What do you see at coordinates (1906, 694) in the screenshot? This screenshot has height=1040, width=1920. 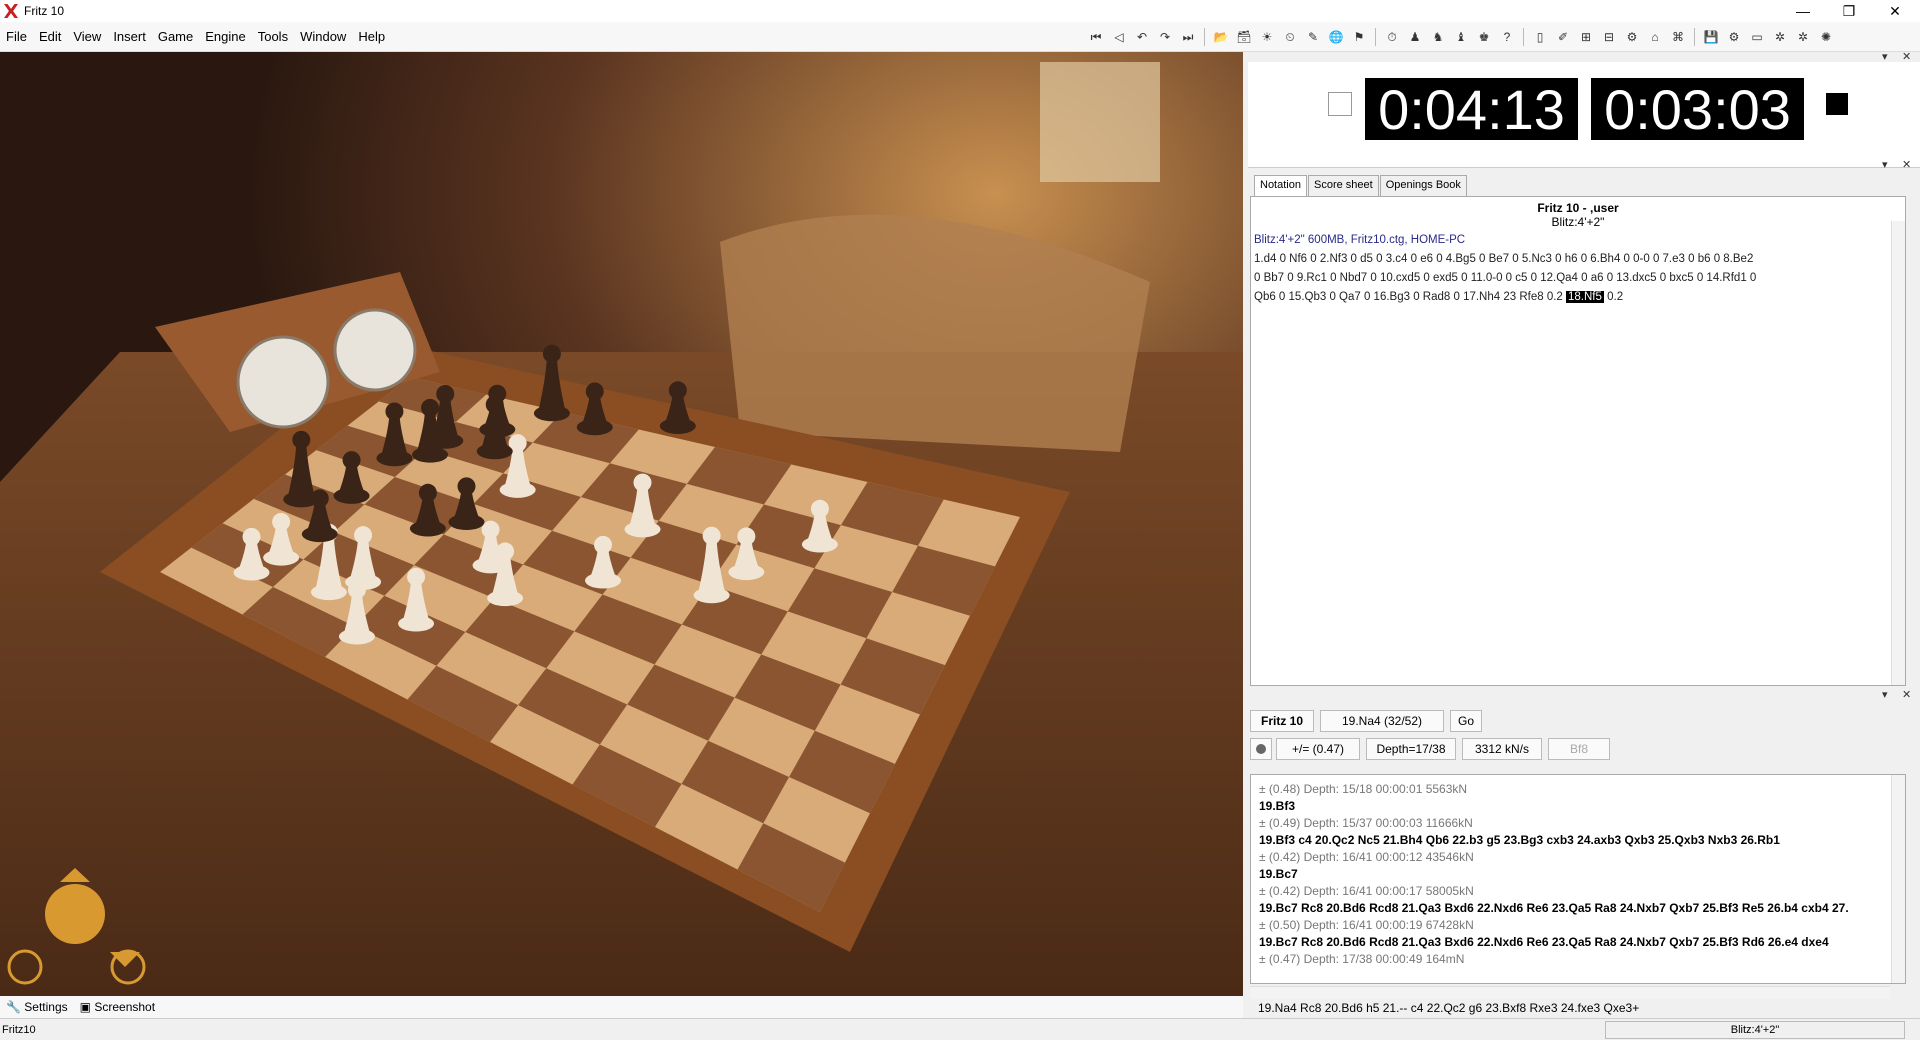 I see `engine-pane-close-icon: ✕` at bounding box center [1906, 694].